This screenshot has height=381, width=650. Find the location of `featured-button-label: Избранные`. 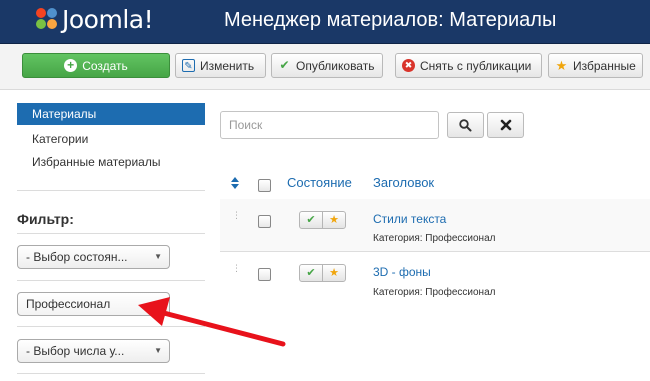

featured-button-label: Избранные is located at coordinates (604, 65).